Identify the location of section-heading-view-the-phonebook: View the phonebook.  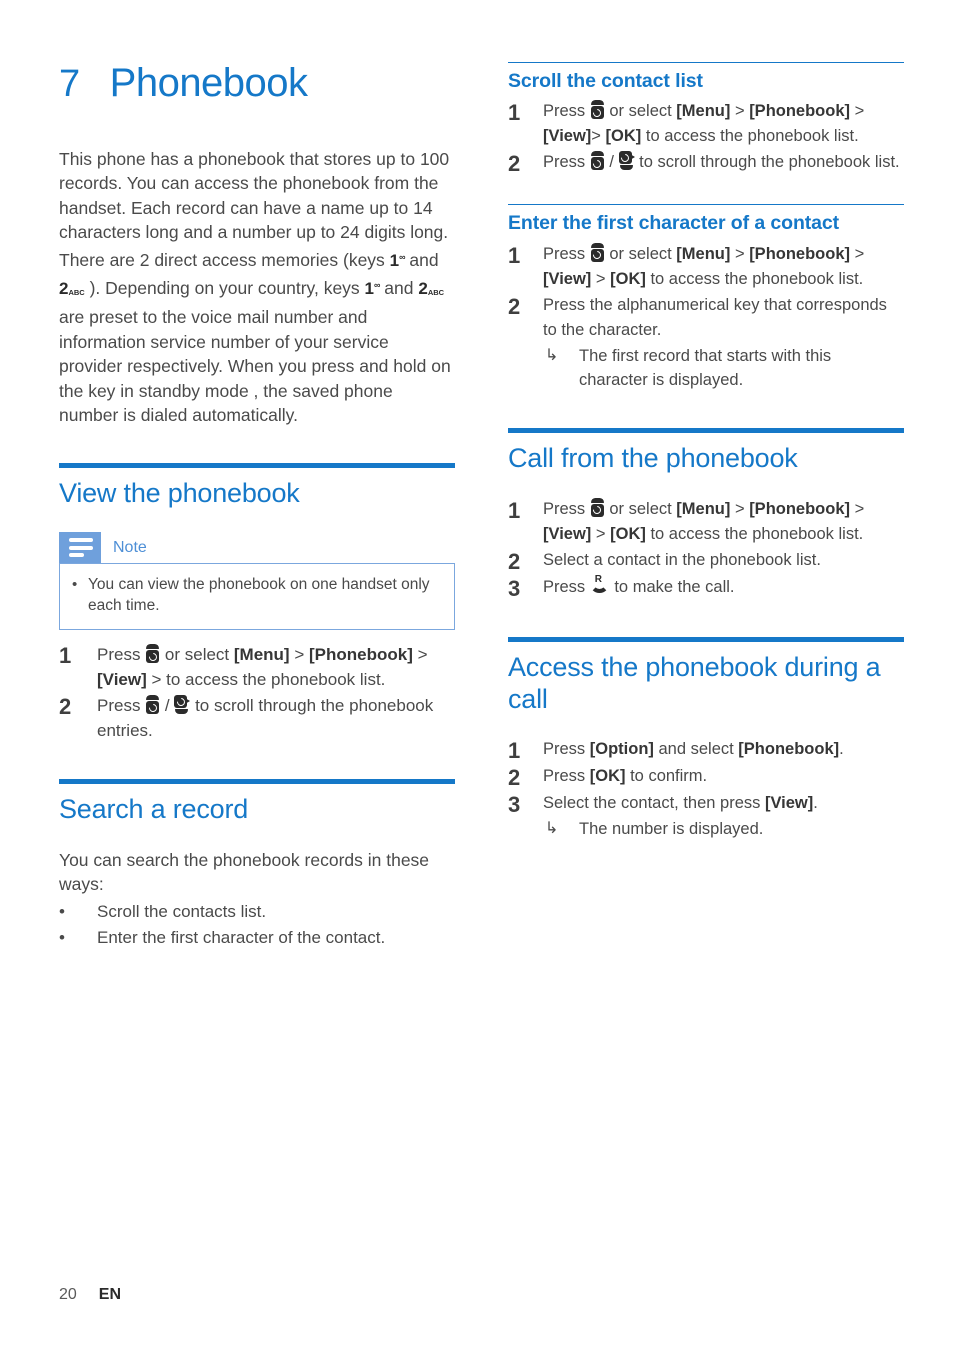
(179, 493).